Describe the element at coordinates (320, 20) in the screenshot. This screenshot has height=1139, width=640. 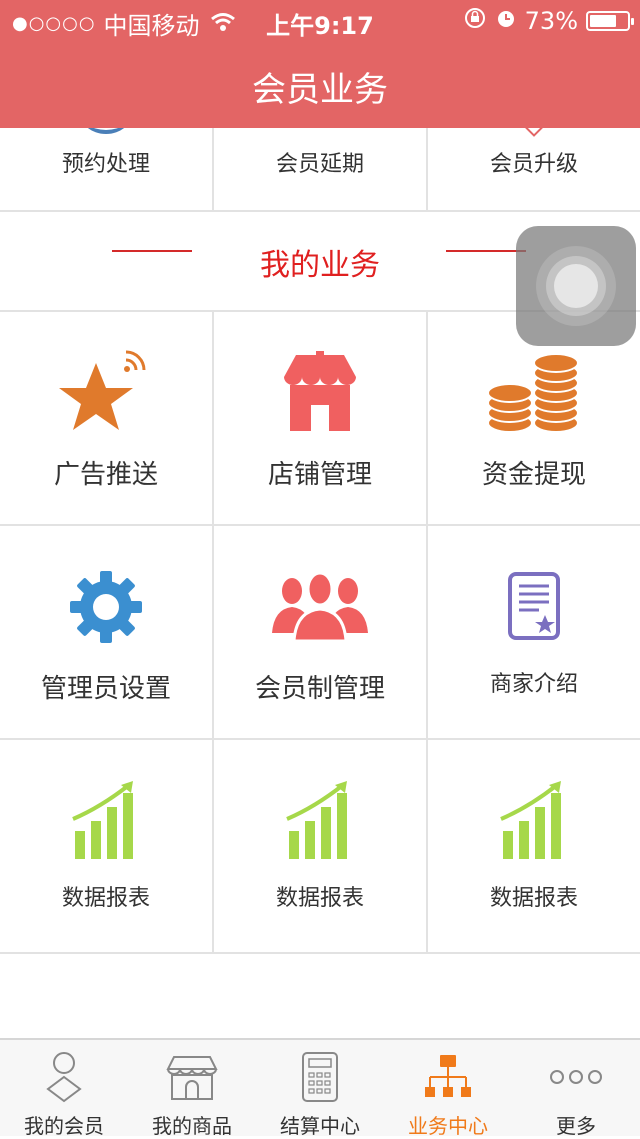
I see `status-bar: ●○○○○ 中国移动 上午9:17 73%` at that location.